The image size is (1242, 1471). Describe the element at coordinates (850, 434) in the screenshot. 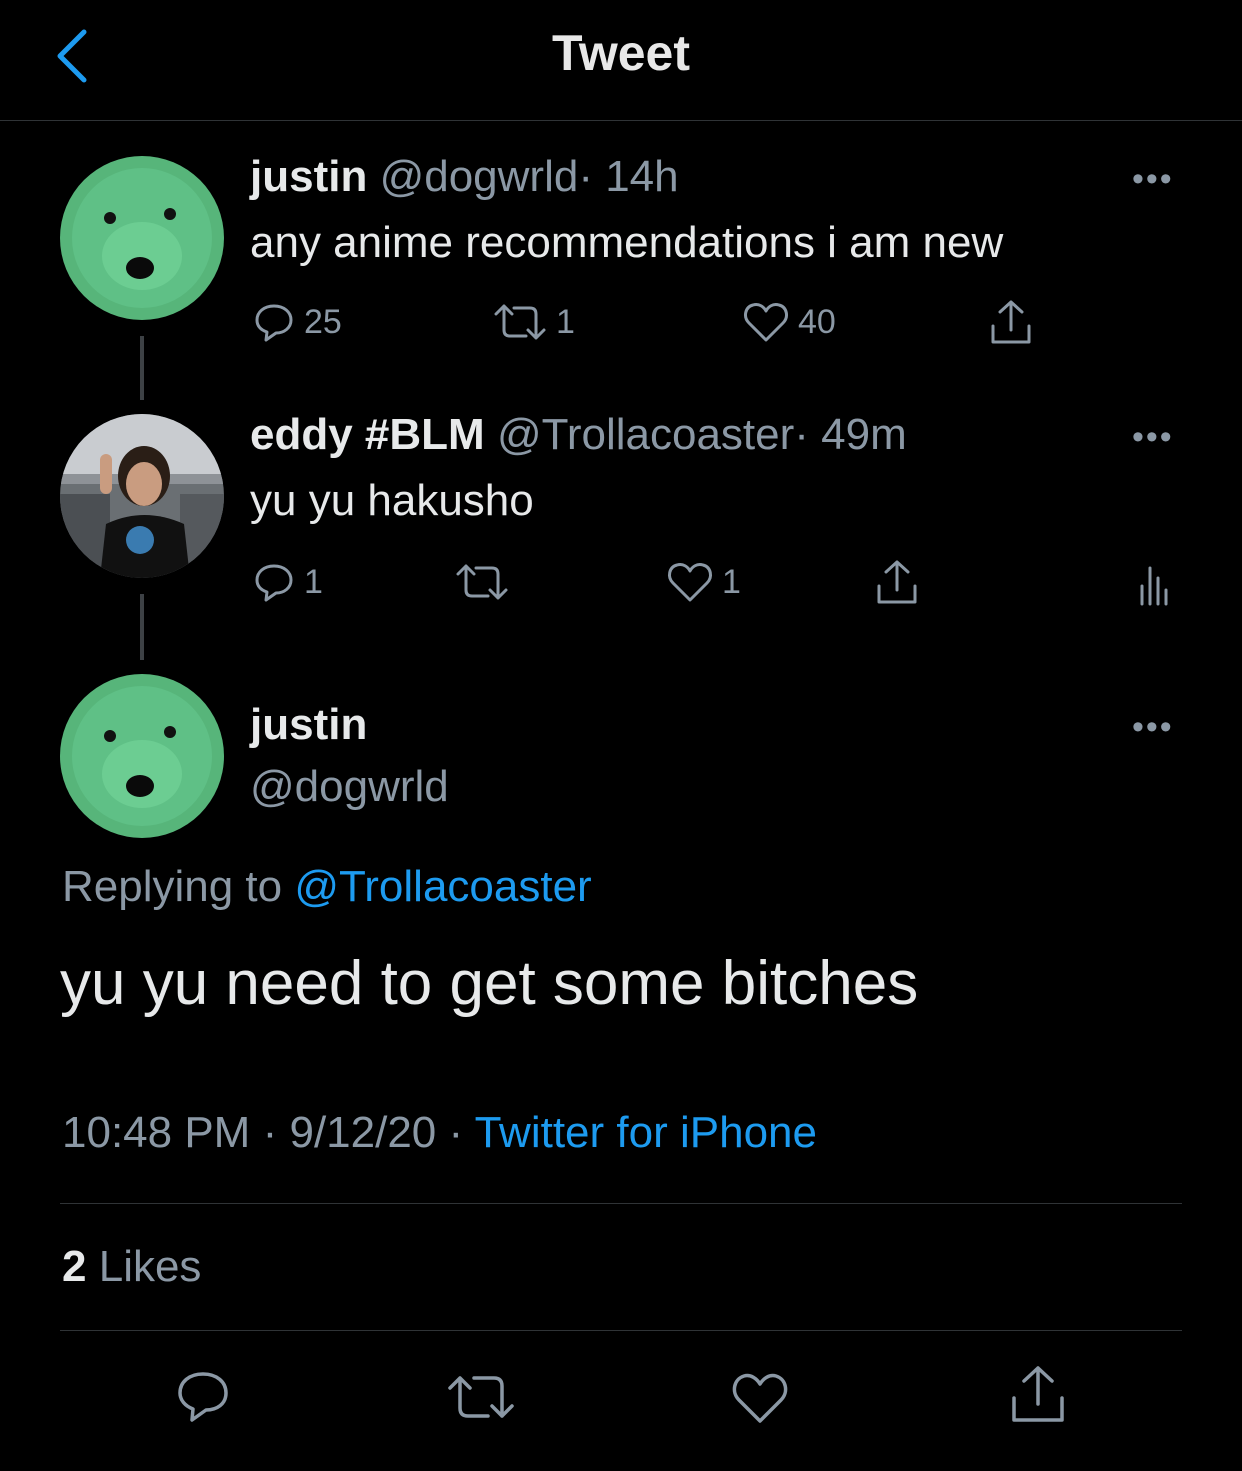

I see `tweet-time: · 49m` at that location.